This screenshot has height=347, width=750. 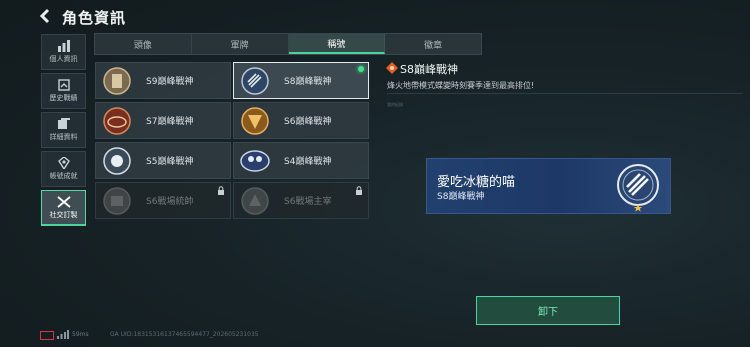 What do you see at coordinates (308, 82) in the screenshot?
I see `title-name: S8巔峰戰神` at bounding box center [308, 82].